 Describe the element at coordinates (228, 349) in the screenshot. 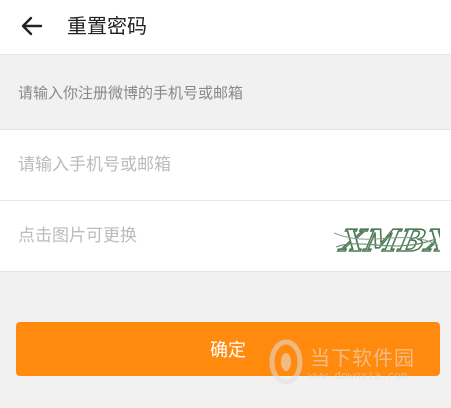

I see `confirm-button: 确定` at that location.